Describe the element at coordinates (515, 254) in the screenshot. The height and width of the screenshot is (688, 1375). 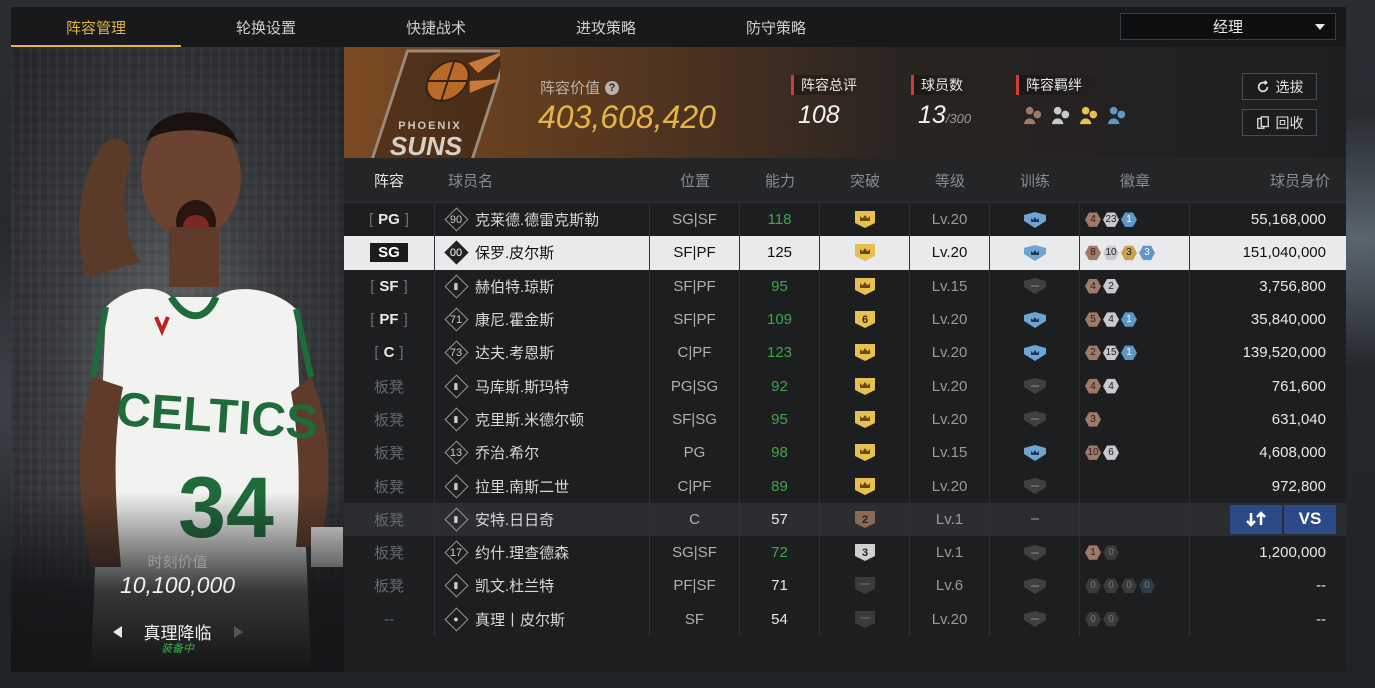
I see `player-name: 保罗.皮尔斯` at that location.